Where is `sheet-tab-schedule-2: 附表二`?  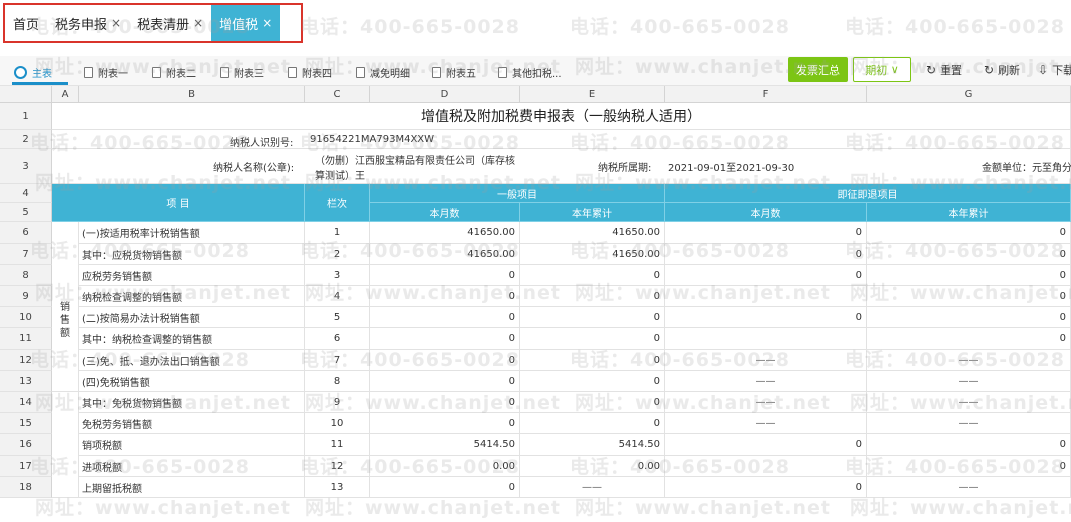 sheet-tab-schedule-2: 附表二 is located at coordinates (174, 72).